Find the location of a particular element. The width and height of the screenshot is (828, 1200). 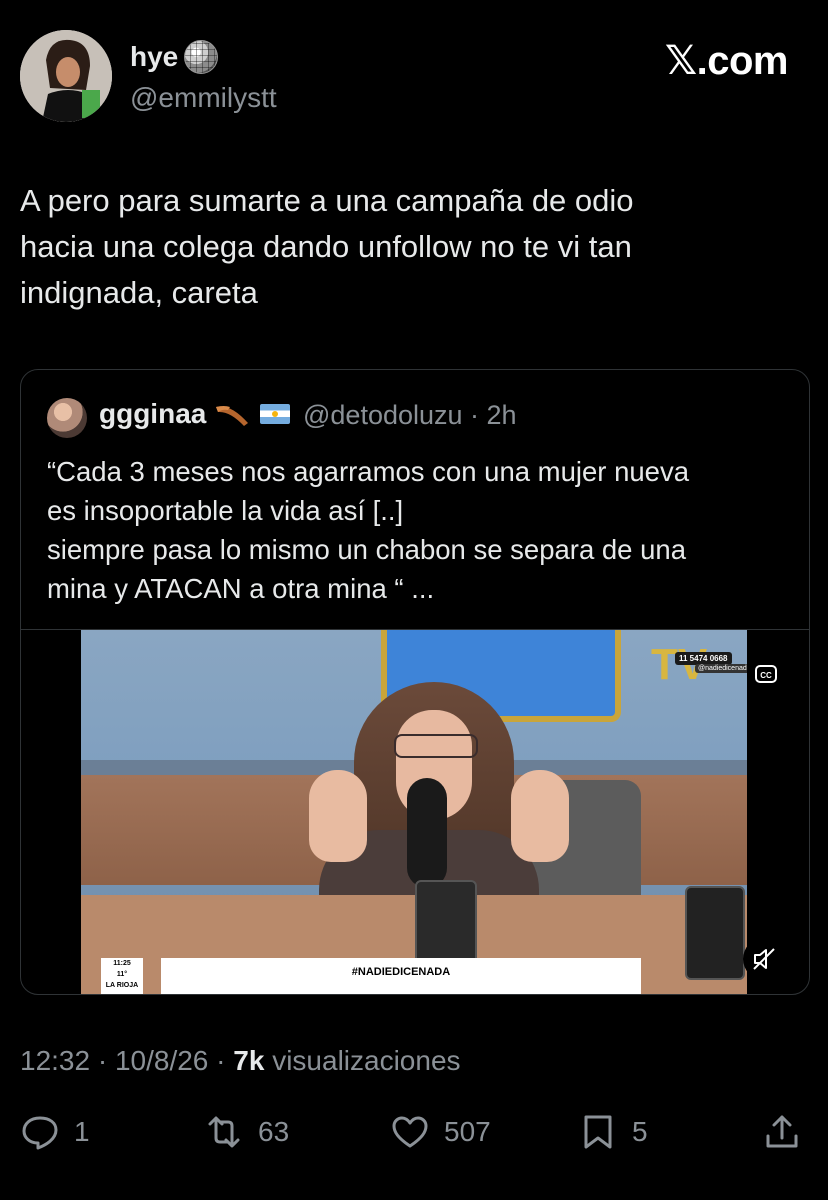

quote-author-name: ggginaa is located at coordinates (152, 414).